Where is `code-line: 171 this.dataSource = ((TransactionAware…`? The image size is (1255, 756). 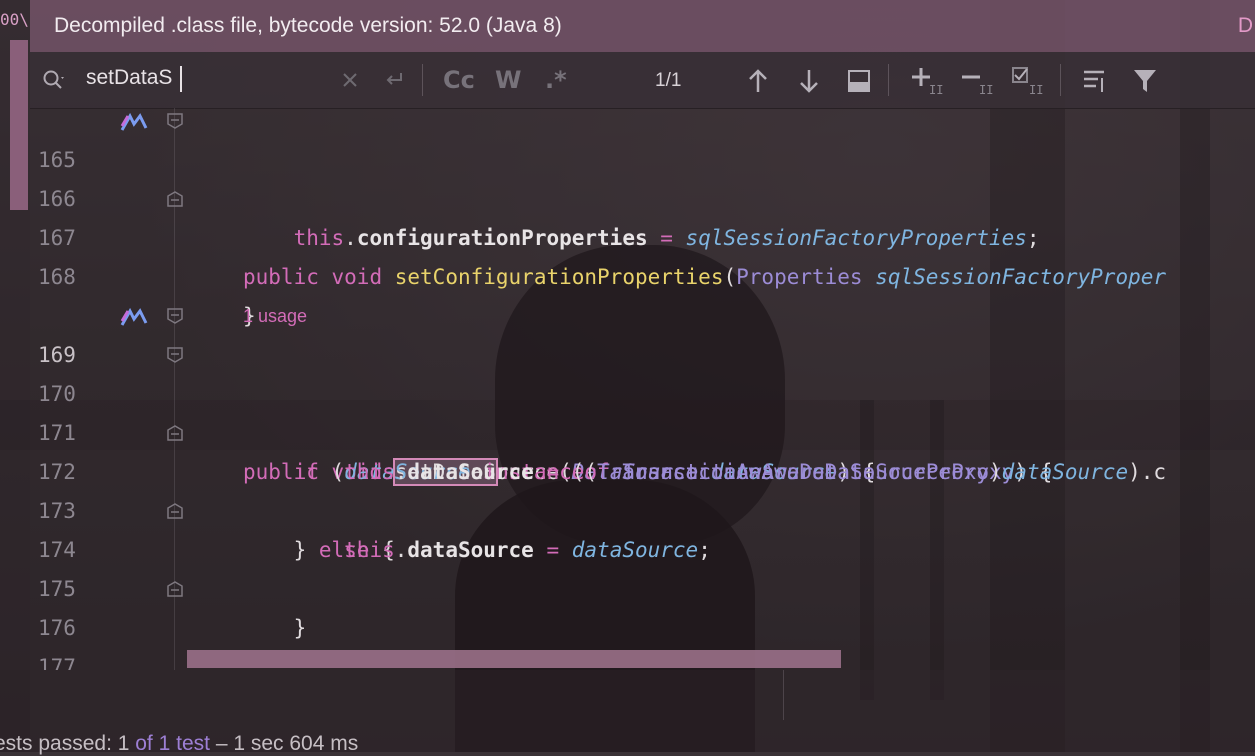
code-line: 171 this.dataSource = ((TransactionAware… is located at coordinates (642, 429).